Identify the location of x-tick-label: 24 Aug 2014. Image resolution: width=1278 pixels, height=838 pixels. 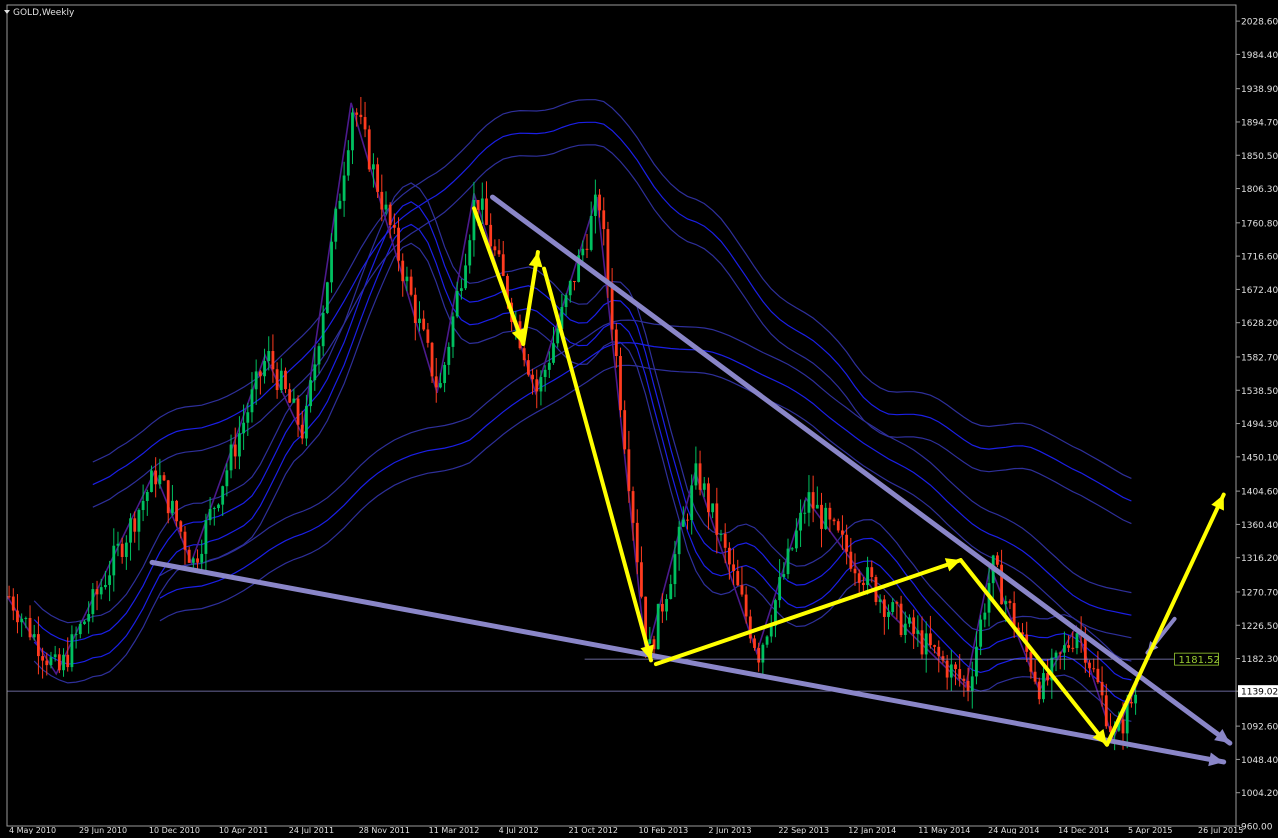
(1013, 830).